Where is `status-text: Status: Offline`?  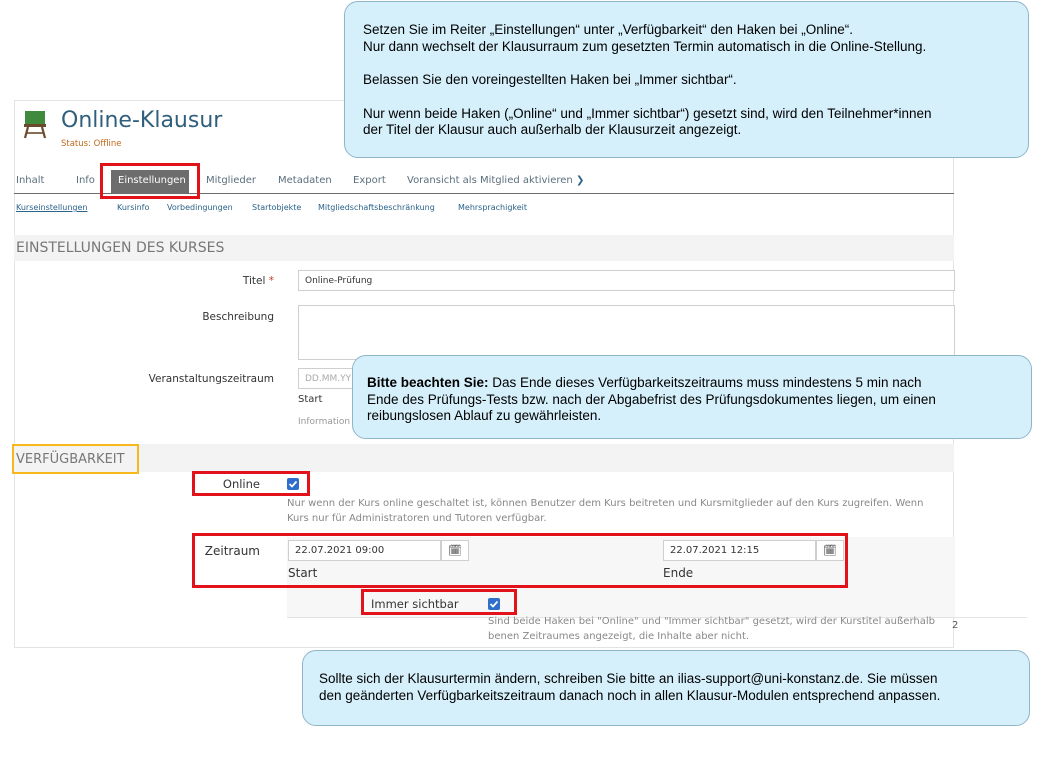
status-text: Status: Offline is located at coordinates (91, 144).